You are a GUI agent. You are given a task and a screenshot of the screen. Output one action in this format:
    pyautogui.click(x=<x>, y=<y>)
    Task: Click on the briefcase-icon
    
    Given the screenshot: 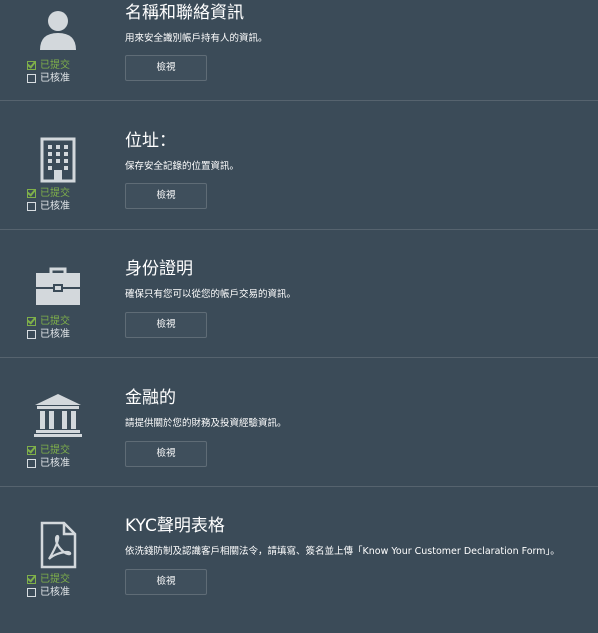 What is the action you would take?
    pyautogui.click(x=58, y=286)
    